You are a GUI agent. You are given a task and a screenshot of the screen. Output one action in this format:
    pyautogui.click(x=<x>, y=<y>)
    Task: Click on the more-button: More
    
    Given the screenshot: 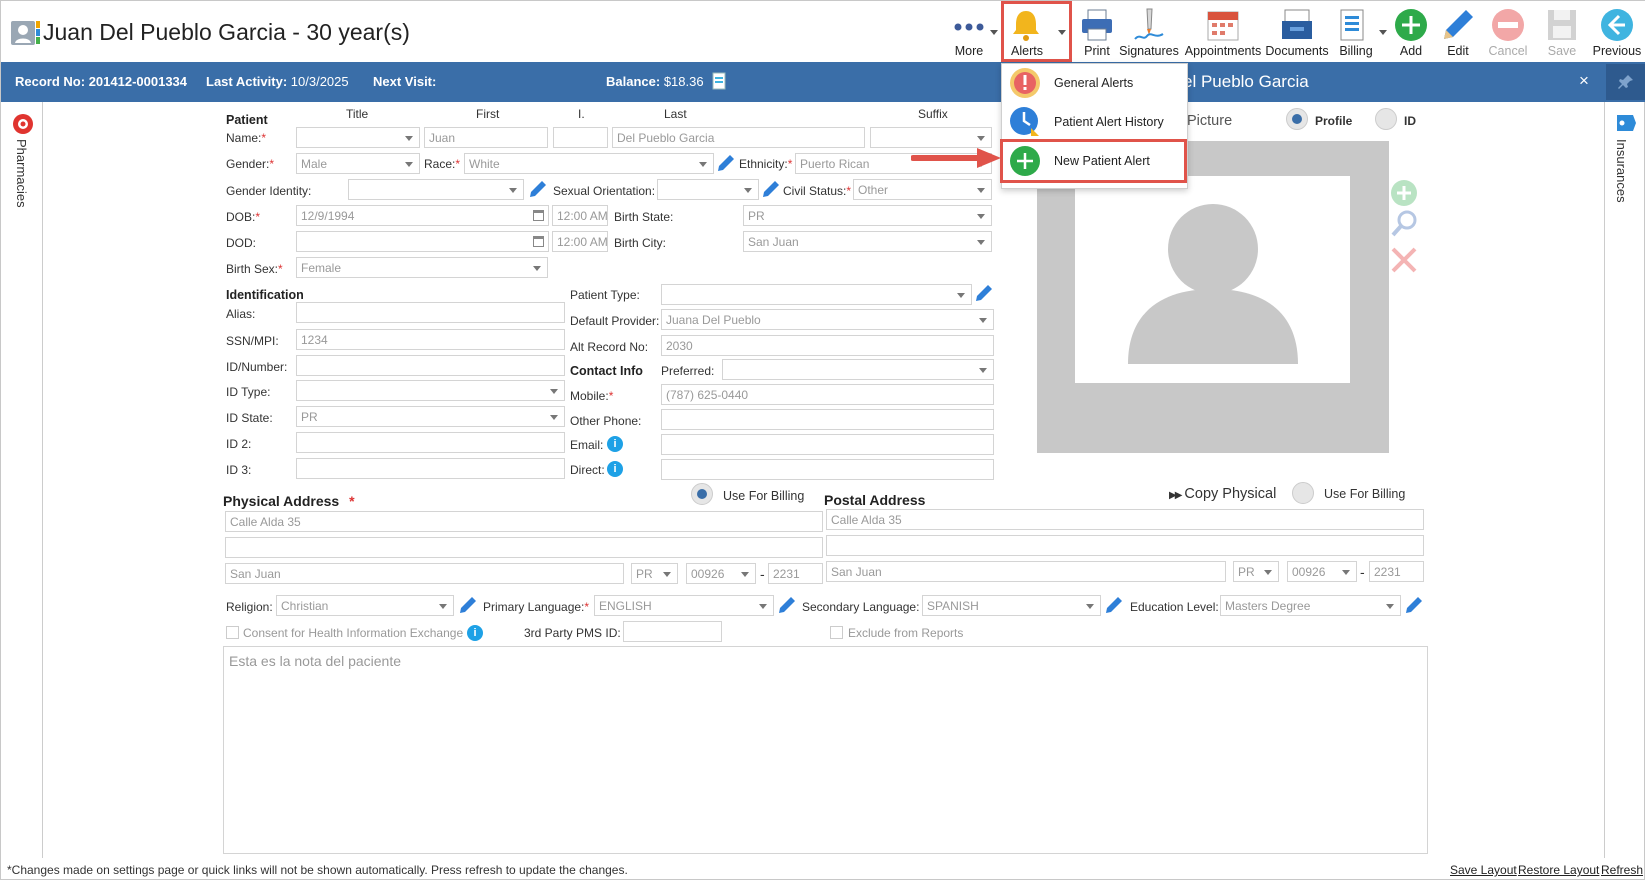 What is the action you would take?
    pyautogui.click(x=971, y=32)
    